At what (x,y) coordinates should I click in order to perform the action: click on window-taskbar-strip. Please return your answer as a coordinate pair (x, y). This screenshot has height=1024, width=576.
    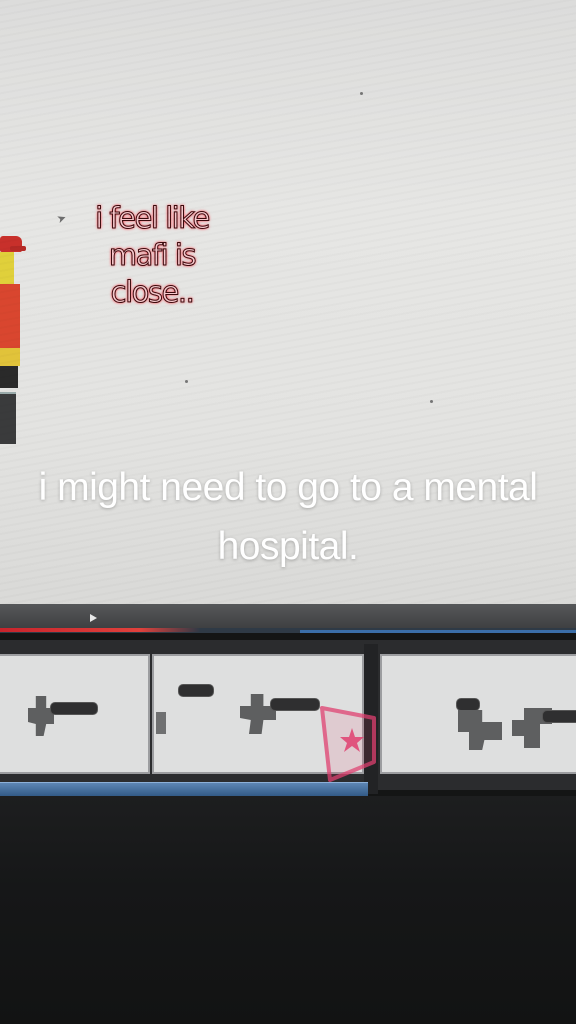
    Looking at the image, I should click on (184, 789).